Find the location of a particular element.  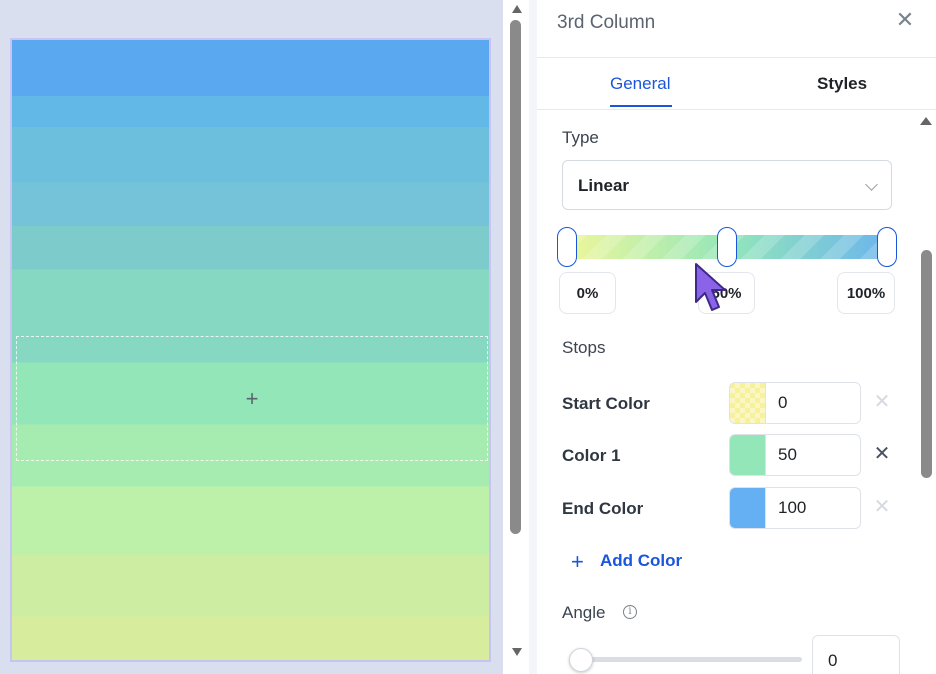

close-icon: ✕ is located at coordinates (905, 20).